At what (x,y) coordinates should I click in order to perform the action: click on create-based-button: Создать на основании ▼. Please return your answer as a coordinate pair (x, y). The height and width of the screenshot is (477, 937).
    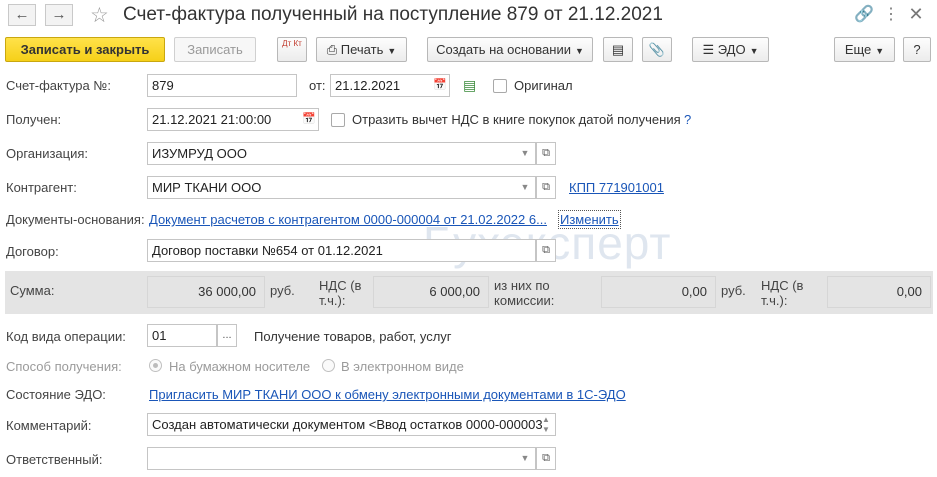
    Looking at the image, I should click on (510, 49).